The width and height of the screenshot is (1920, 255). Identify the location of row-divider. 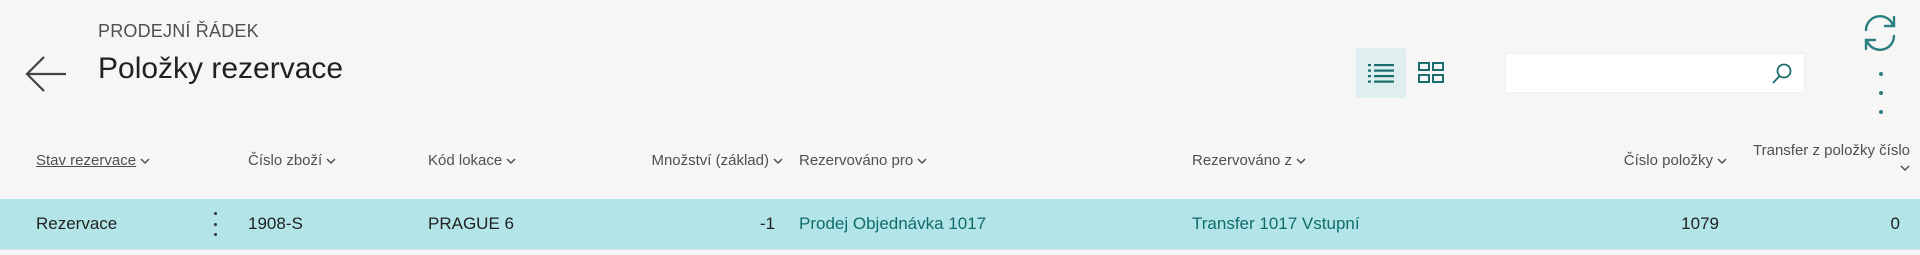
(960, 249).